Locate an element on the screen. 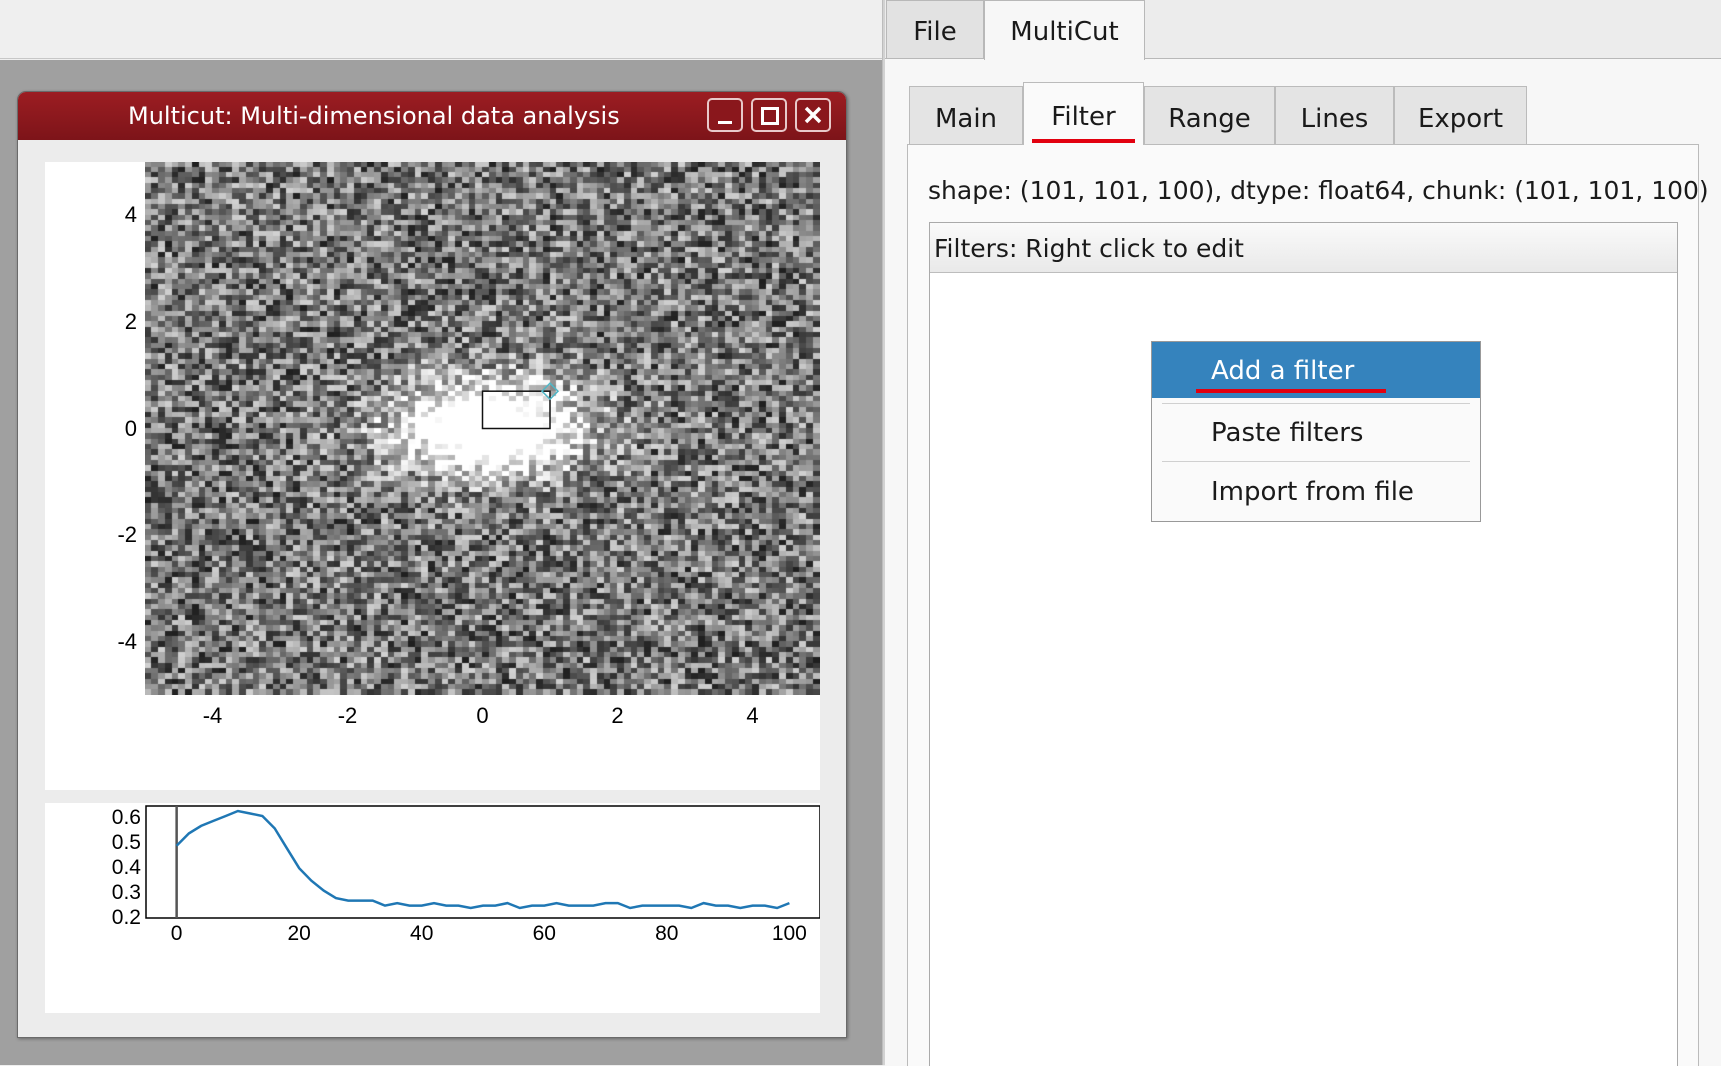  tab-export: Export is located at coordinates (1460, 115).